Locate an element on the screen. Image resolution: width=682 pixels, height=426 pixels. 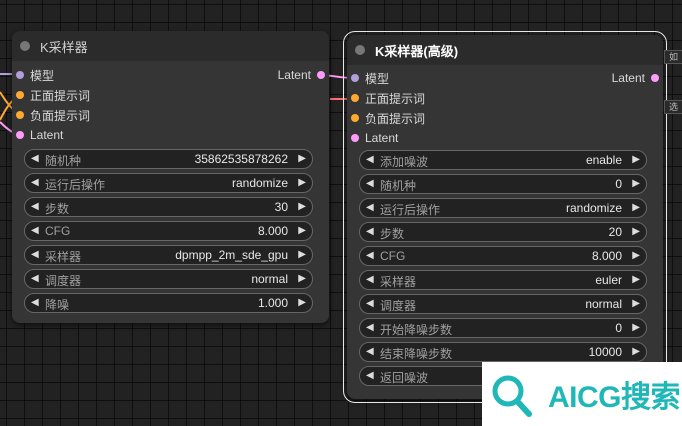
widget-label: 开始降噪步数 is located at coordinates (416, 330).